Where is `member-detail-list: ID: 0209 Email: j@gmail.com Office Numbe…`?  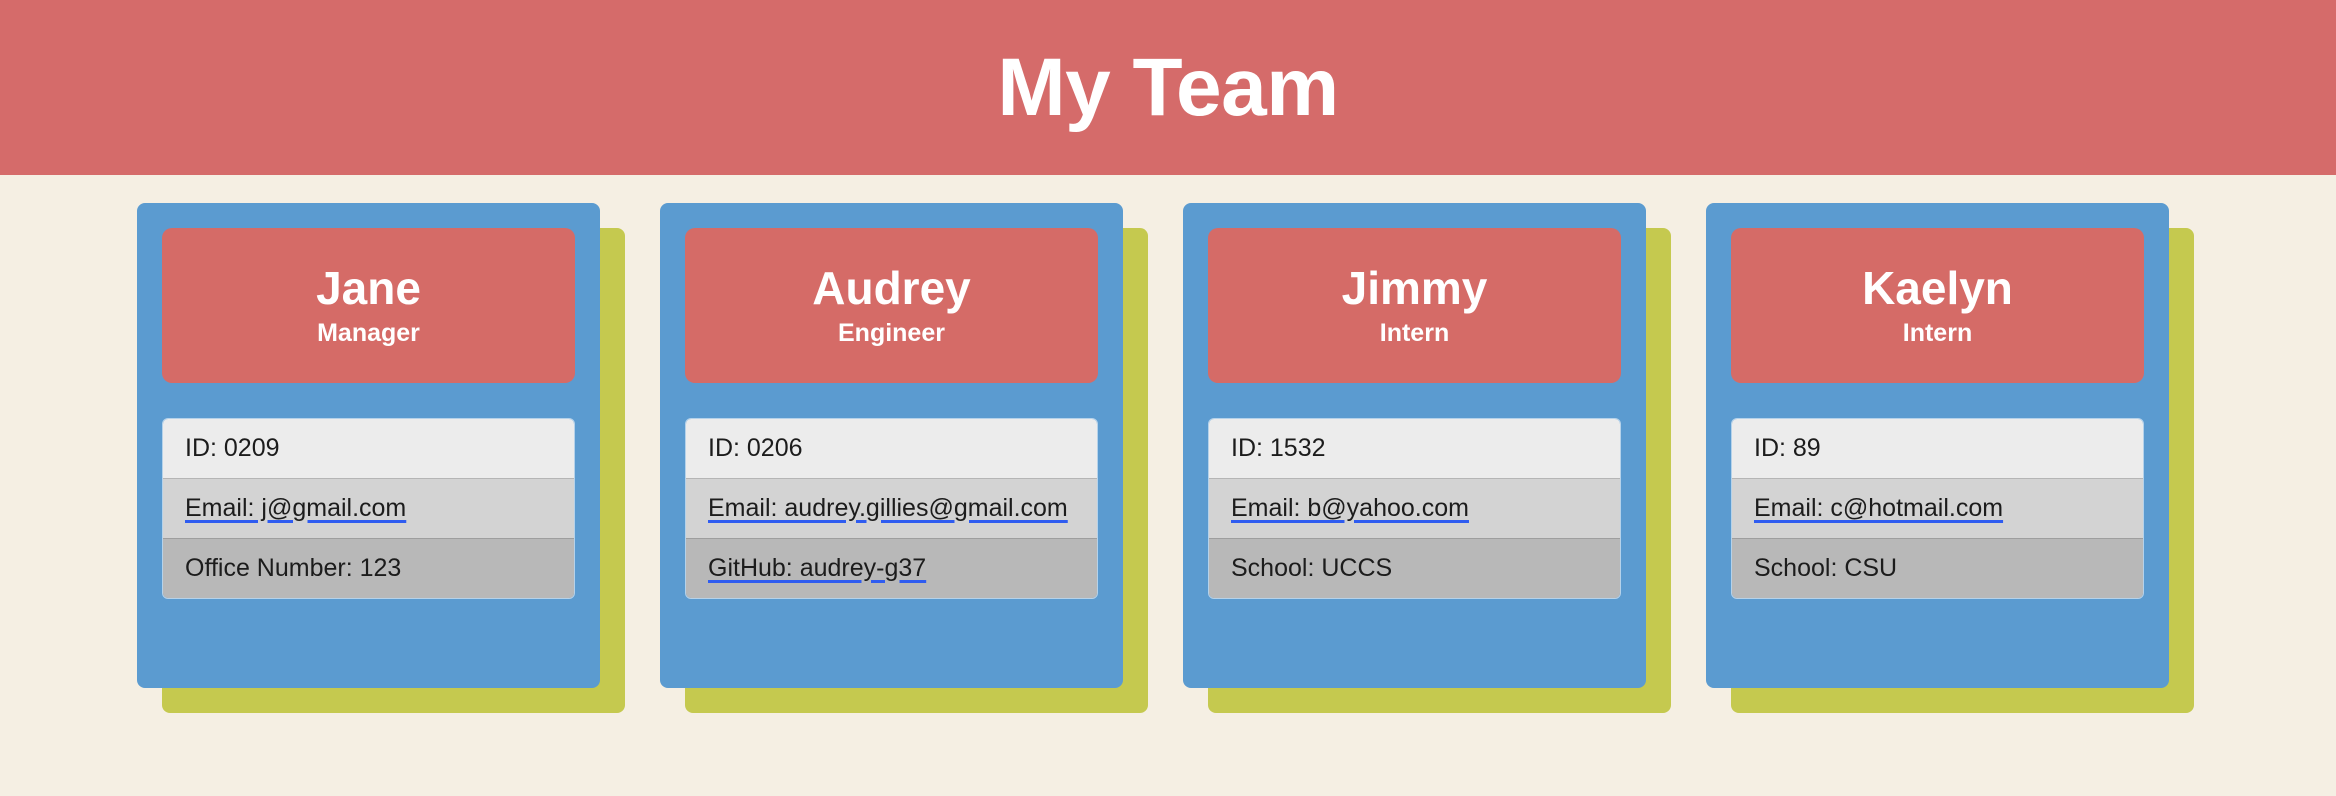 member-detail-list: ID: 0209 Email: j@gmail.com Office Numbe… is located at coordinates (368, 508).